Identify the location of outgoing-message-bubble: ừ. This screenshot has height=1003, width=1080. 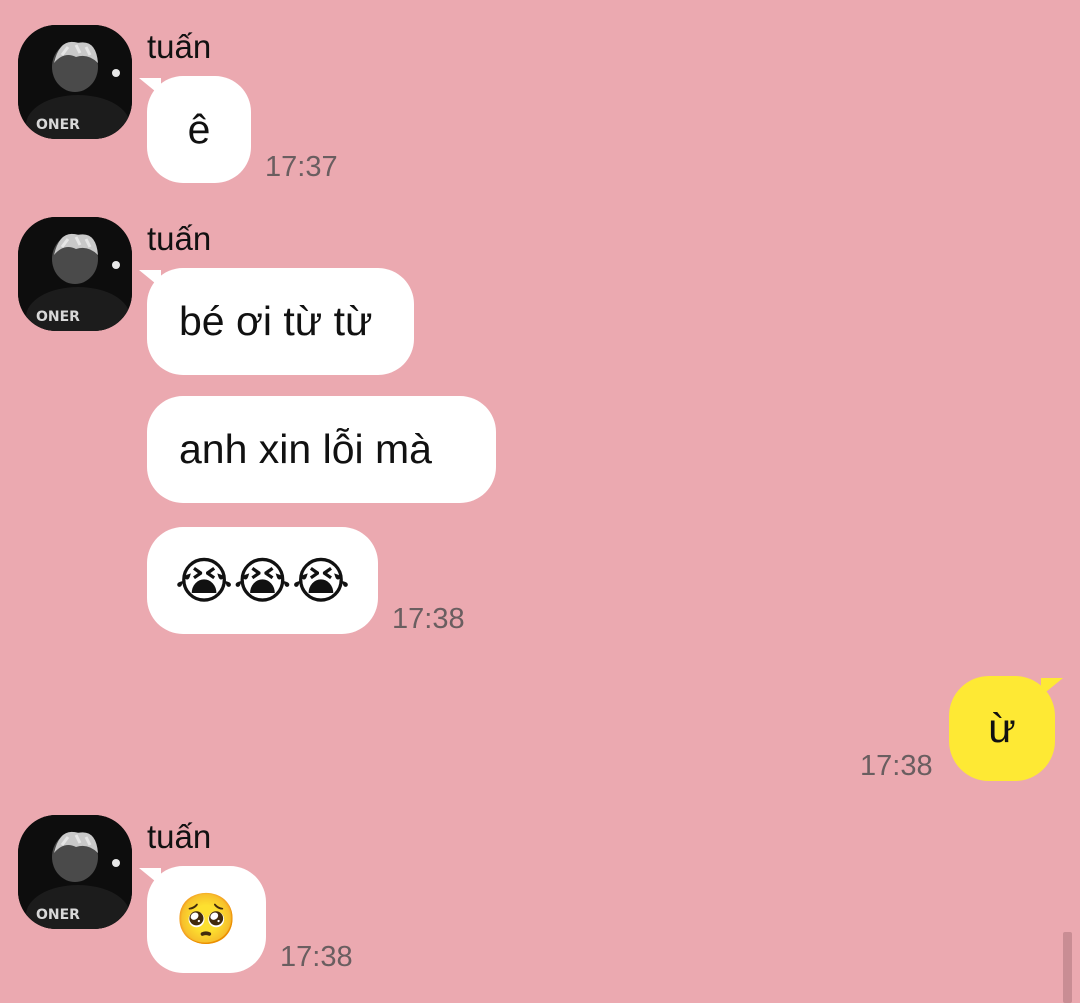
(1006, 728).